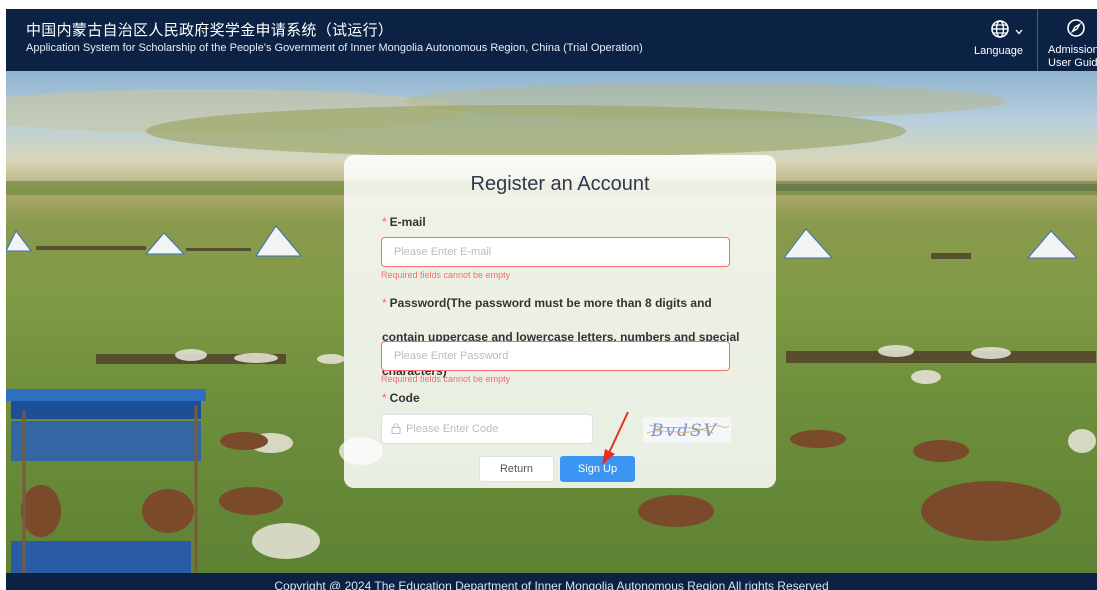  I want to click on password-error: Required fields cannot be empty, so click(446, 379).